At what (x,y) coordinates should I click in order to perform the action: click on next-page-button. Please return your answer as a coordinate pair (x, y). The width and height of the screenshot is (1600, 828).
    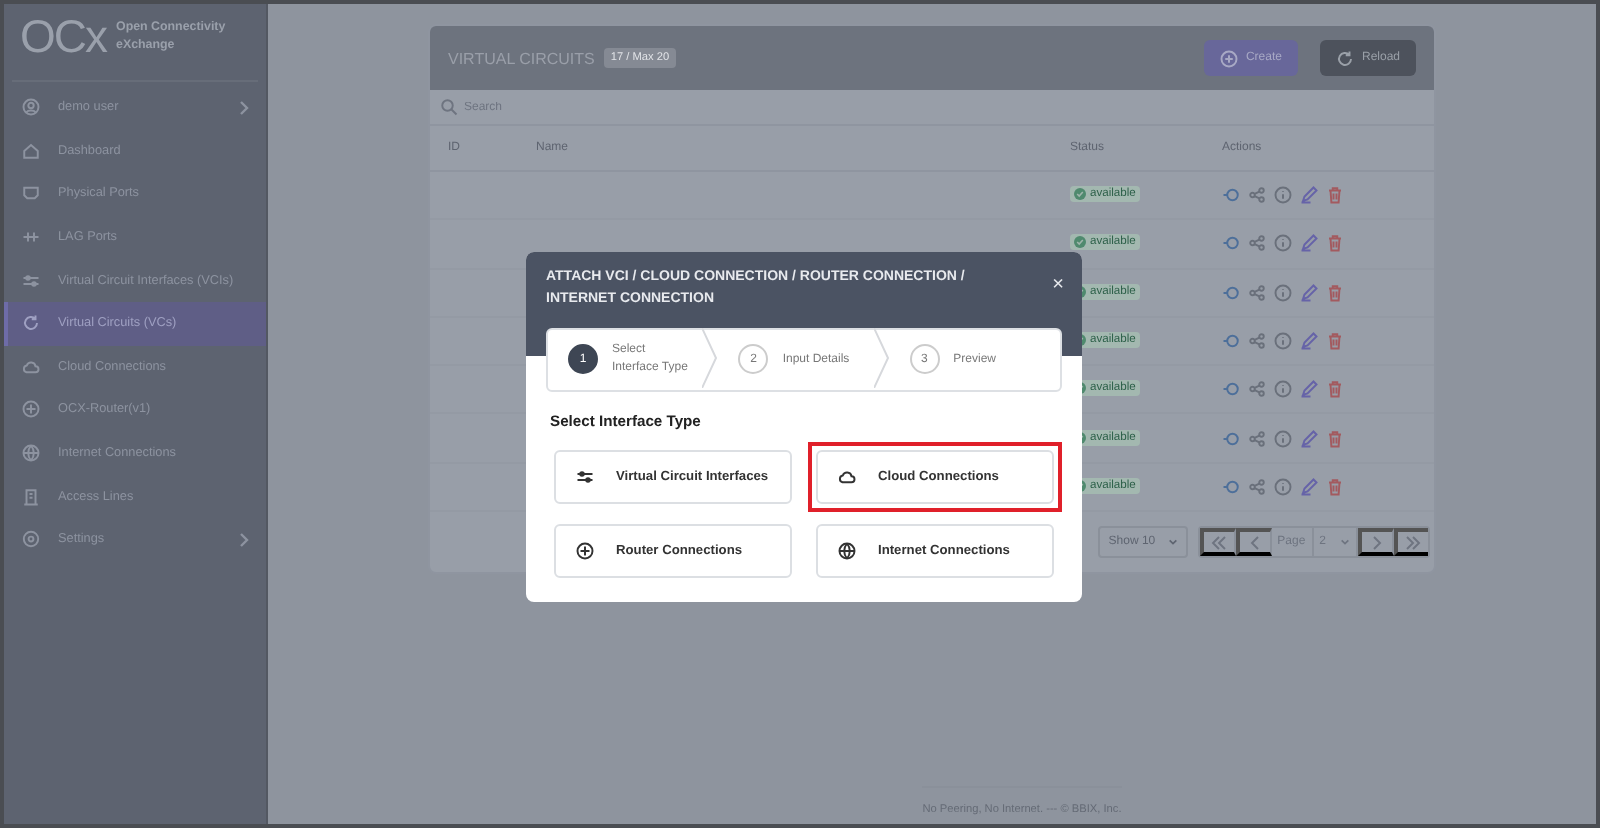
    Looking at the image, I should click on (1376, 542).